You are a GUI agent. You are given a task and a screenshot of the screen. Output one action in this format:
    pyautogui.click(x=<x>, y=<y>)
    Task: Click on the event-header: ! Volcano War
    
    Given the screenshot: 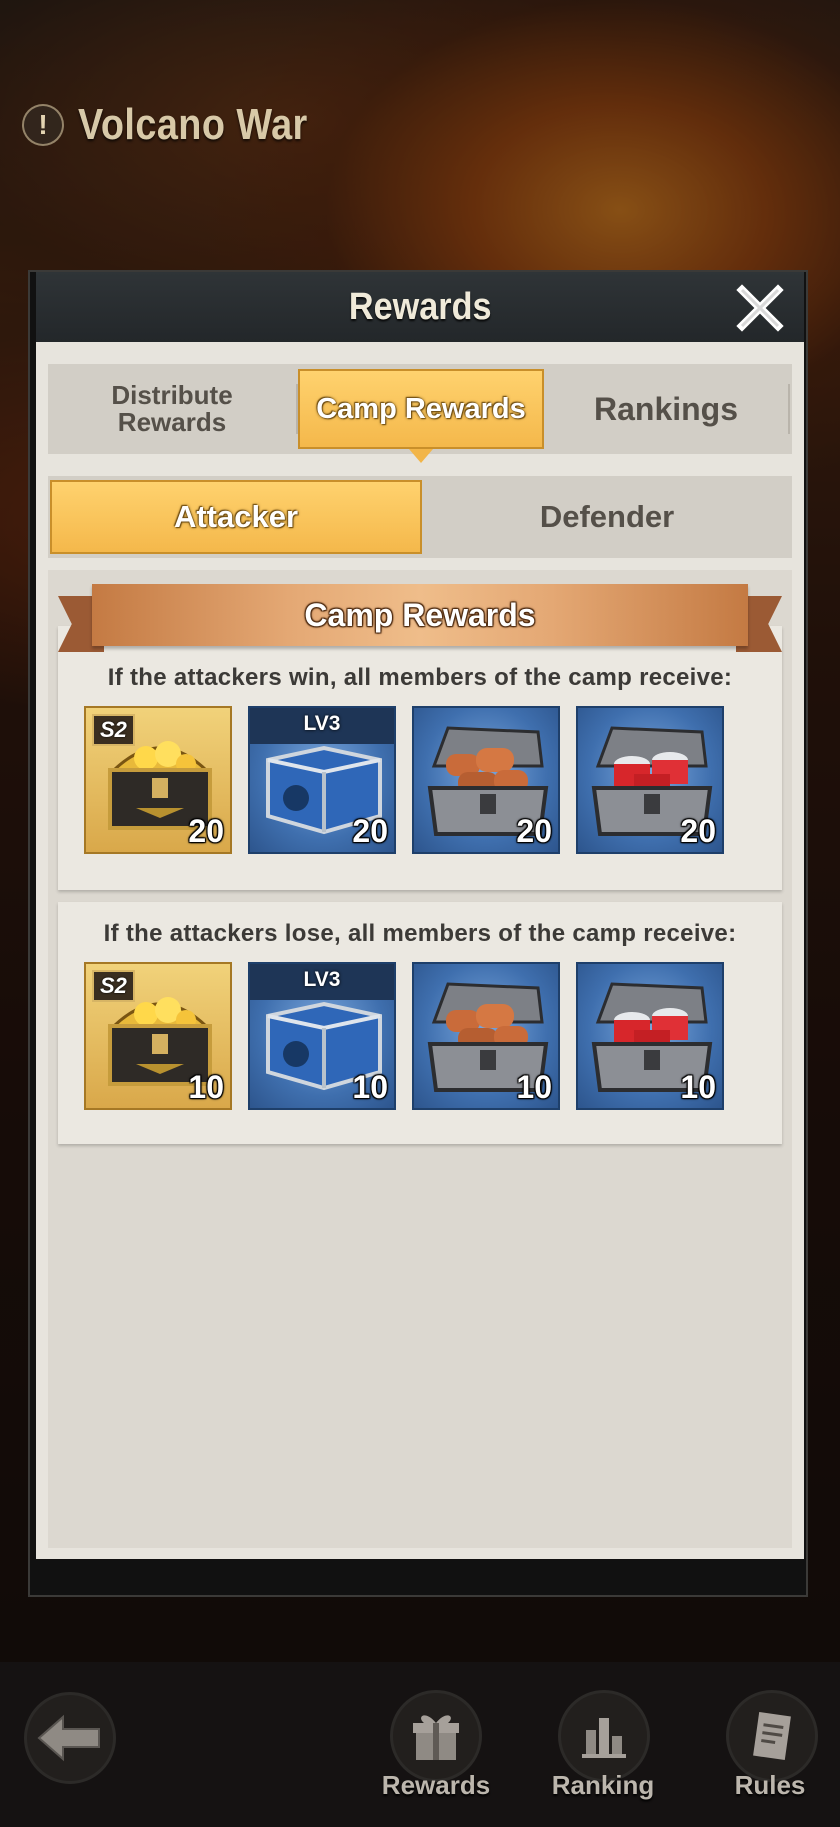 What is the action you would take?
    pyautogui.click(x=183, y=125)
    